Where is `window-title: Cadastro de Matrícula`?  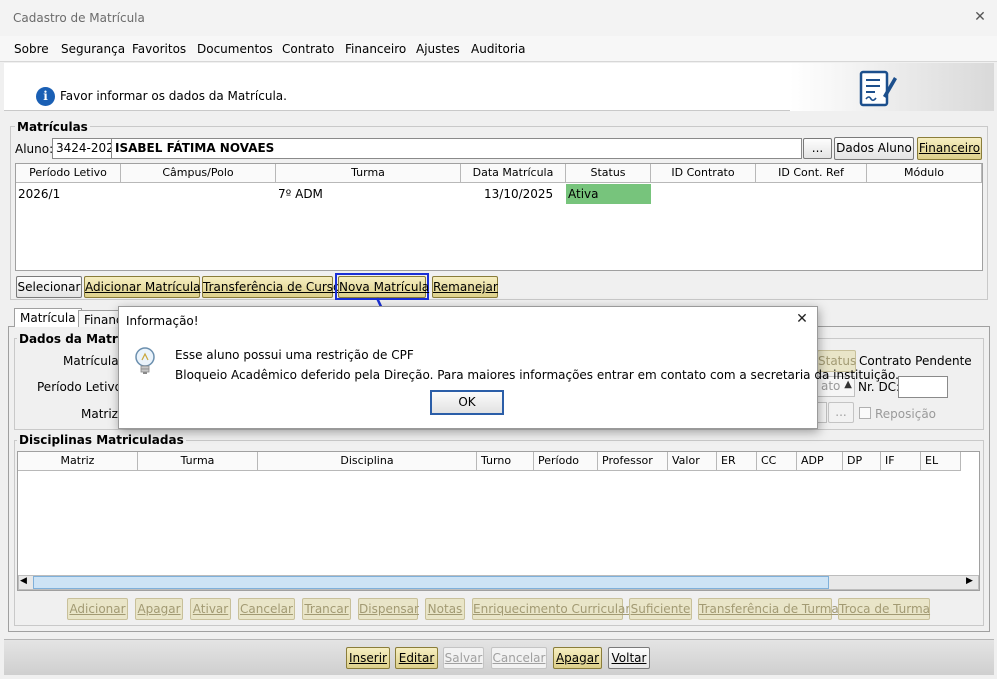
window-title: Cadastro de Matrícula is located at coordinates (79, 18).